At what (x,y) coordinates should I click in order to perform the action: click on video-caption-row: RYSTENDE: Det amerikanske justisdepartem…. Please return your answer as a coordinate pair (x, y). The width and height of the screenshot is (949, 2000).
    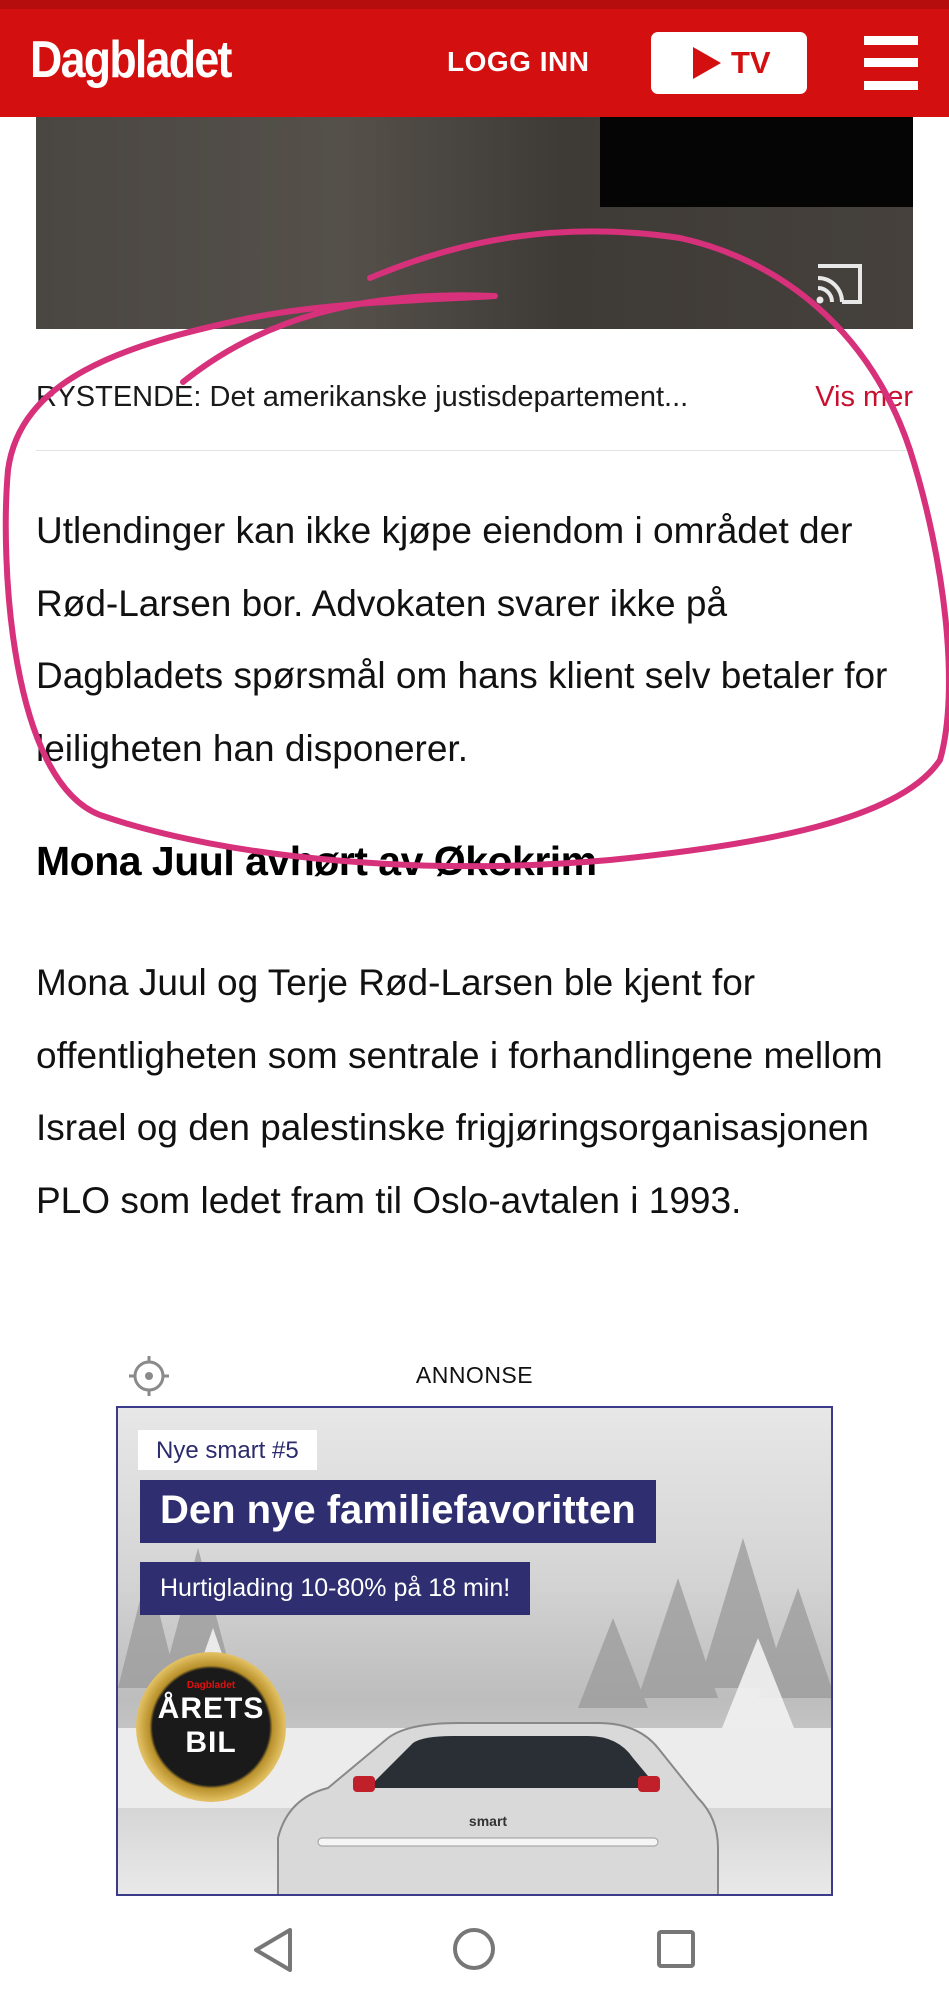
    Looking at the image, I should click on (474, 400).